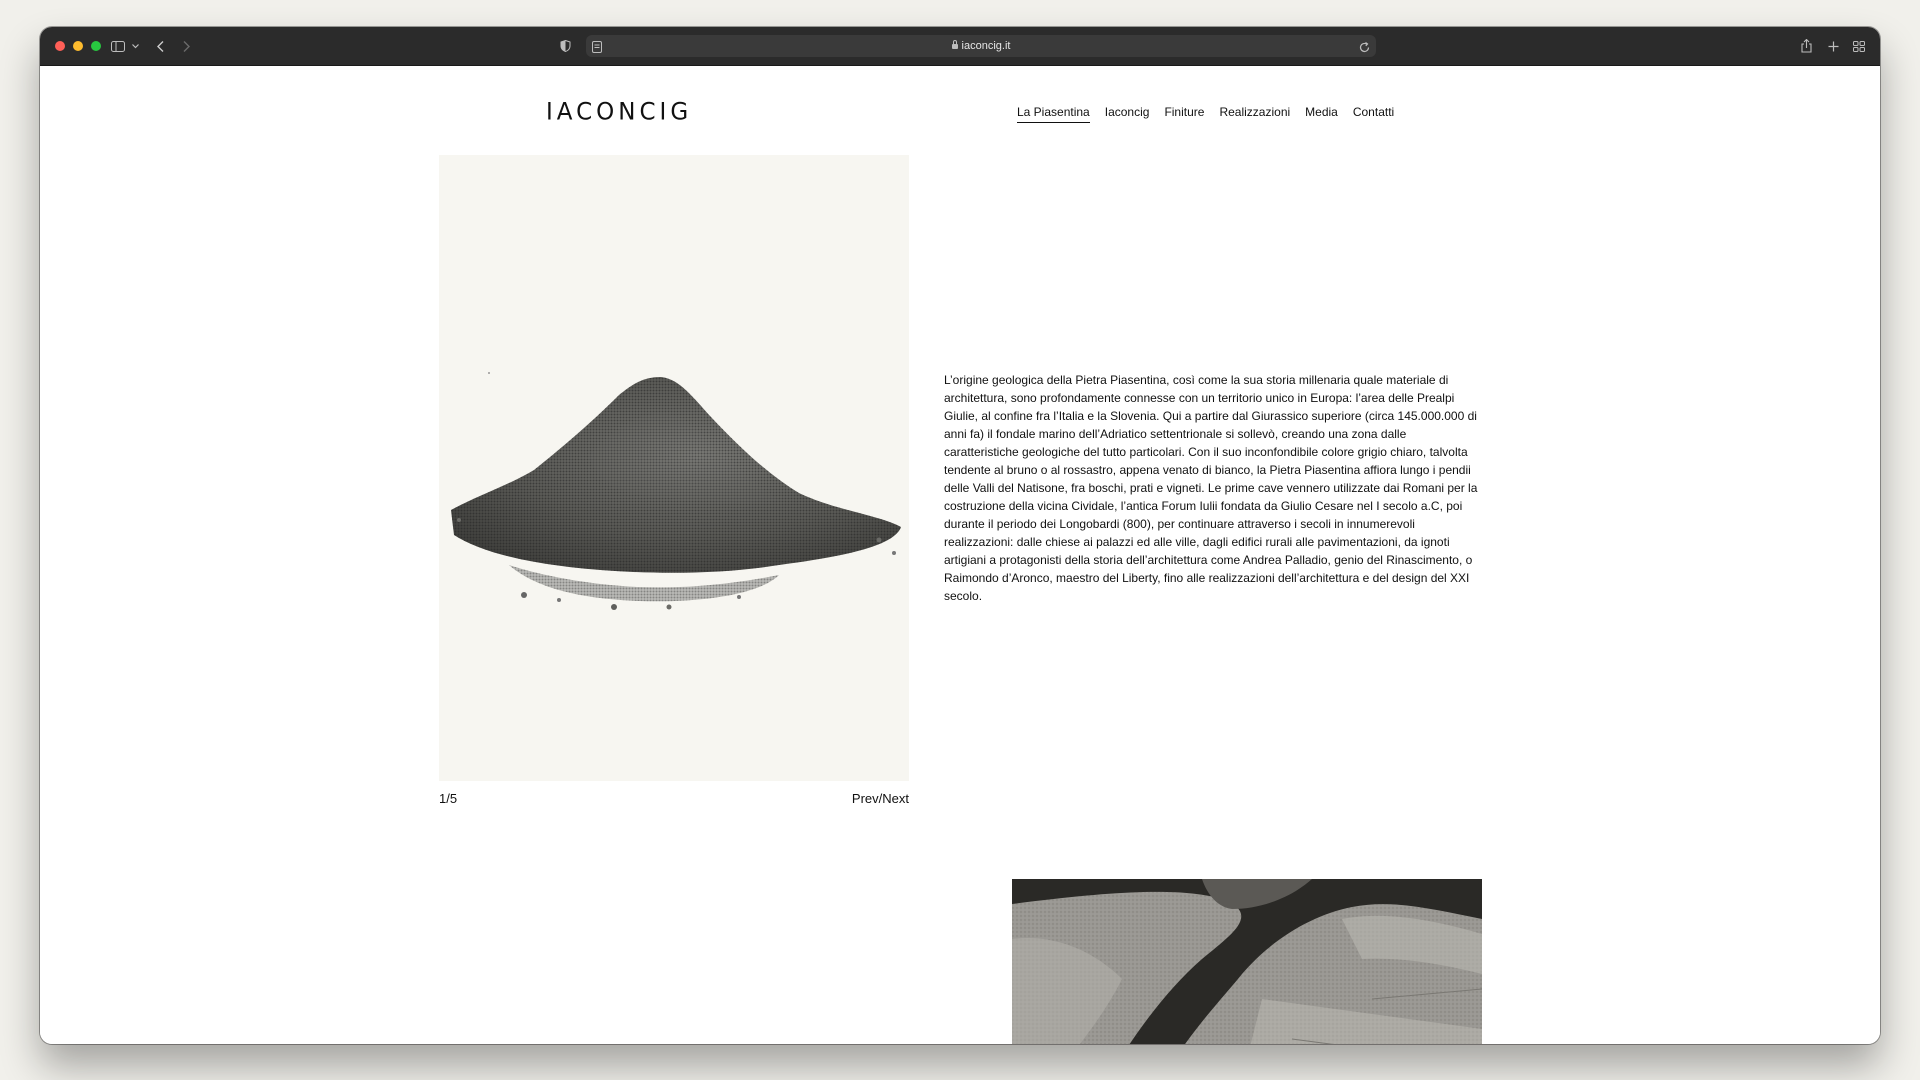 This screenshot has width=1920, height=1080. I want to click on share-icon, so click(1806, 46).